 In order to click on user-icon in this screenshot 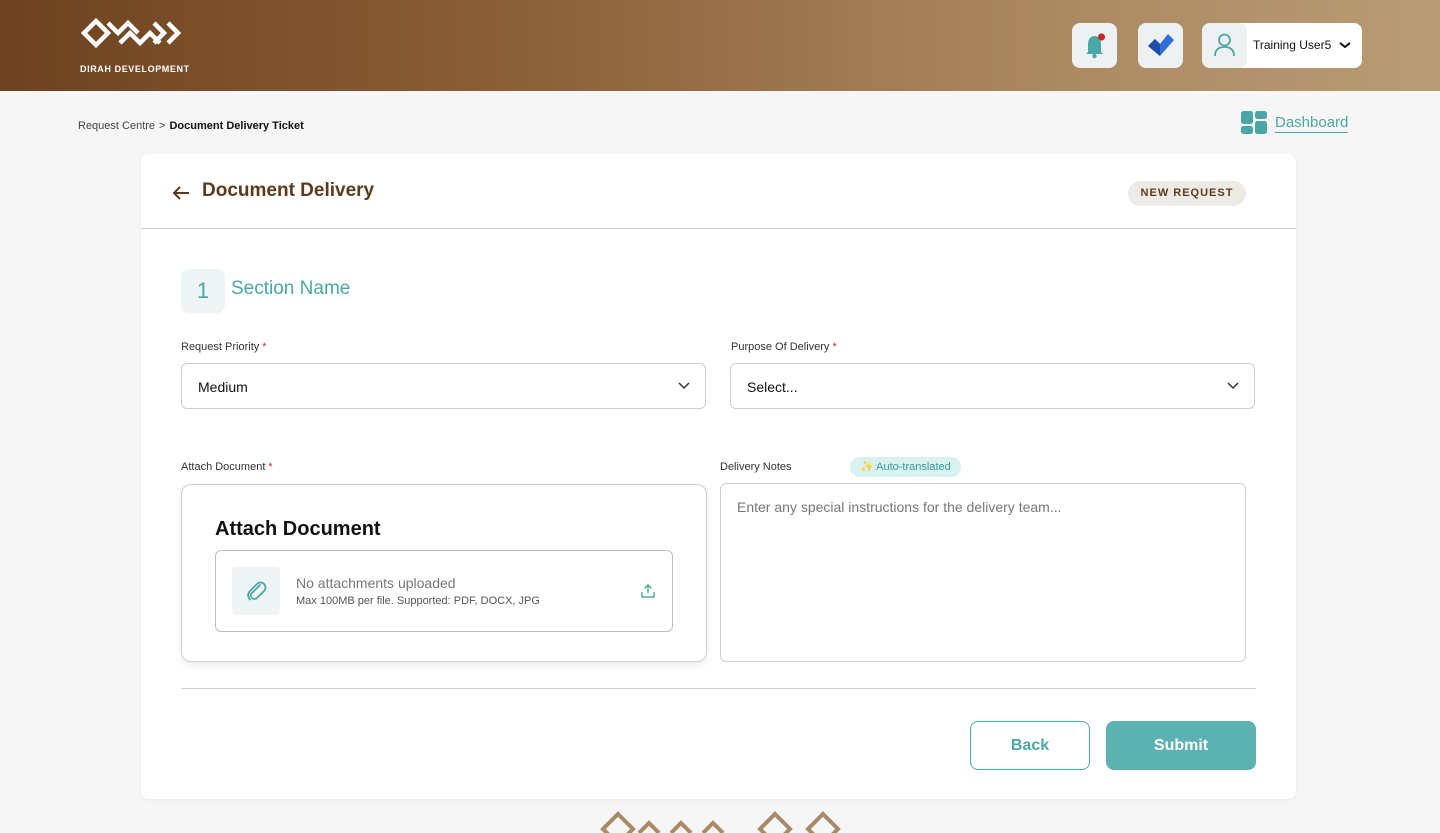, I will do `click(1224, 45)`.